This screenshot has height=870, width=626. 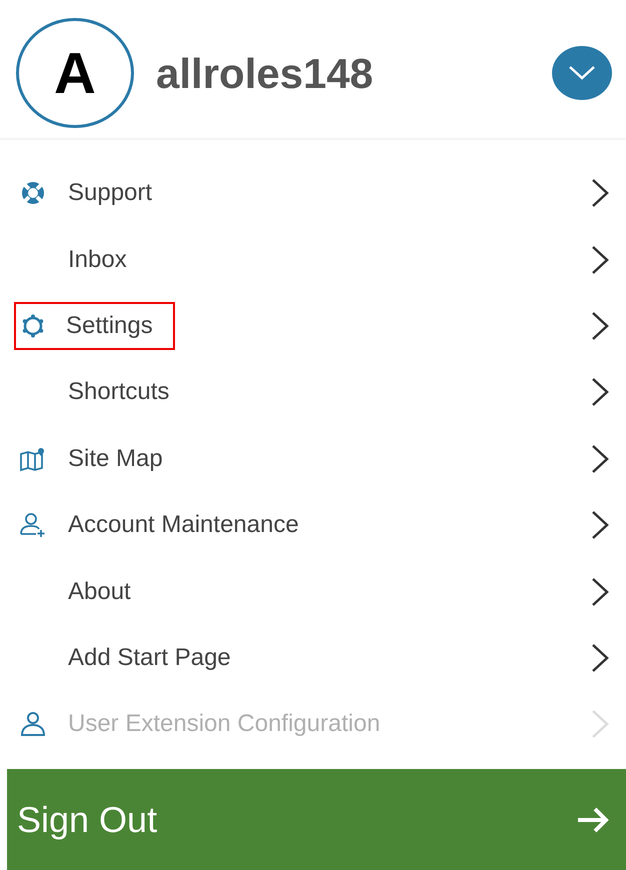 What do you see at coordinates (97, 260) in the screenshot?
I see `menu-item: Inbox` at bounding box center [97, 260].